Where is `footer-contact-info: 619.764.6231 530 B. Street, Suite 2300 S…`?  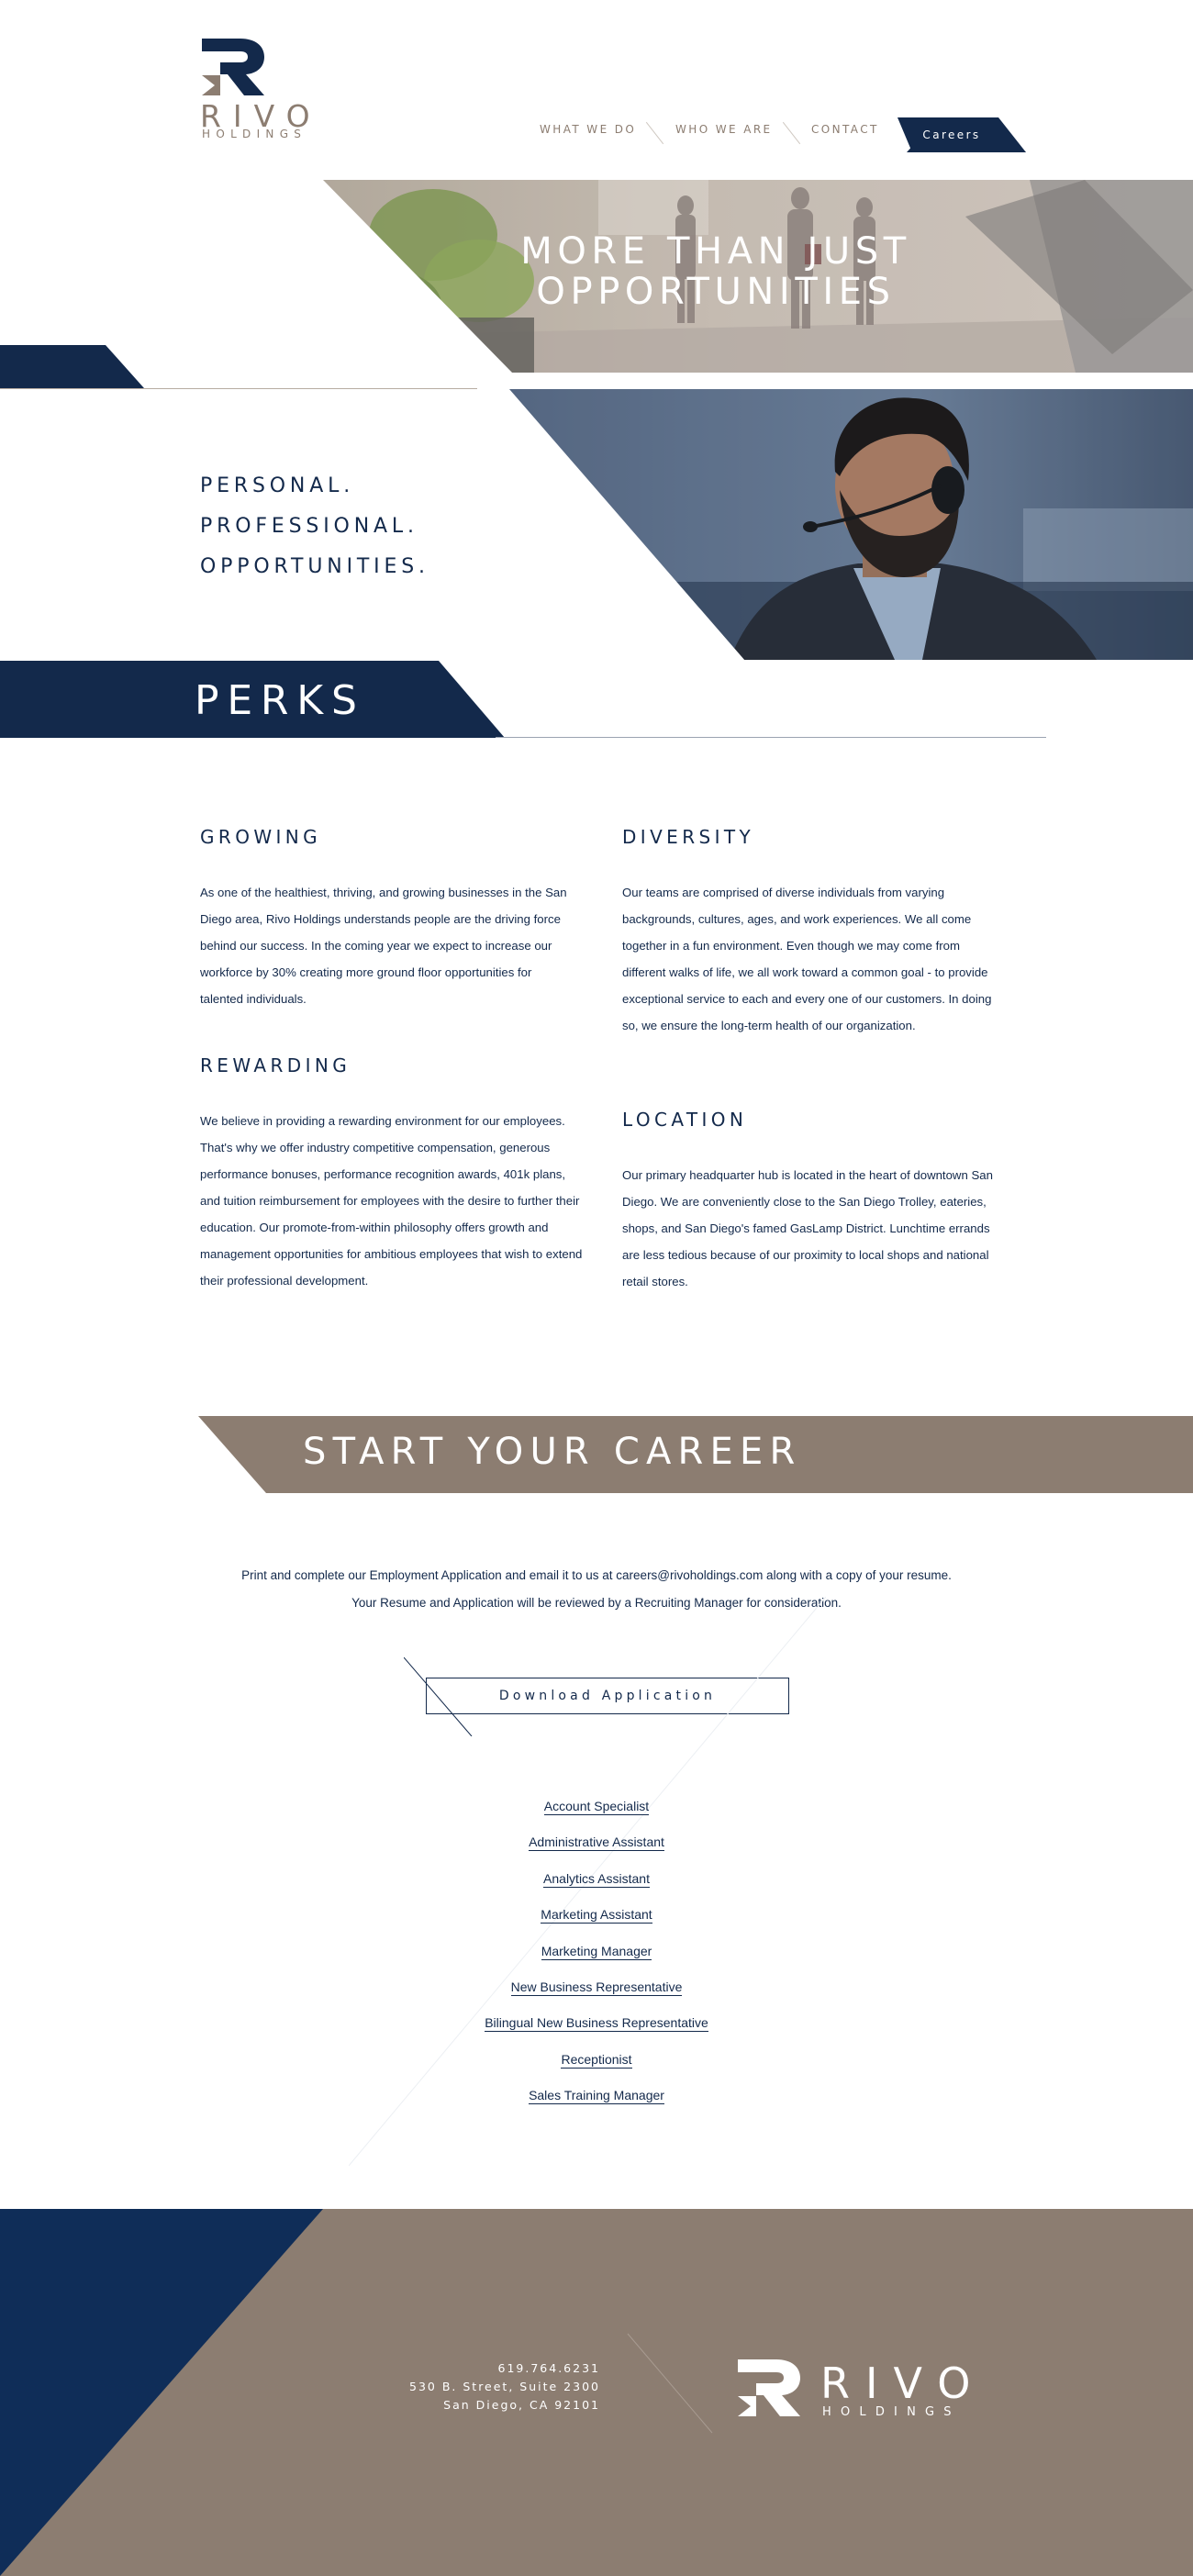 footer-contact-info: 619.764.6231 530 B. Street, Suite 2300 S… is located at coordinates (504, 2386).